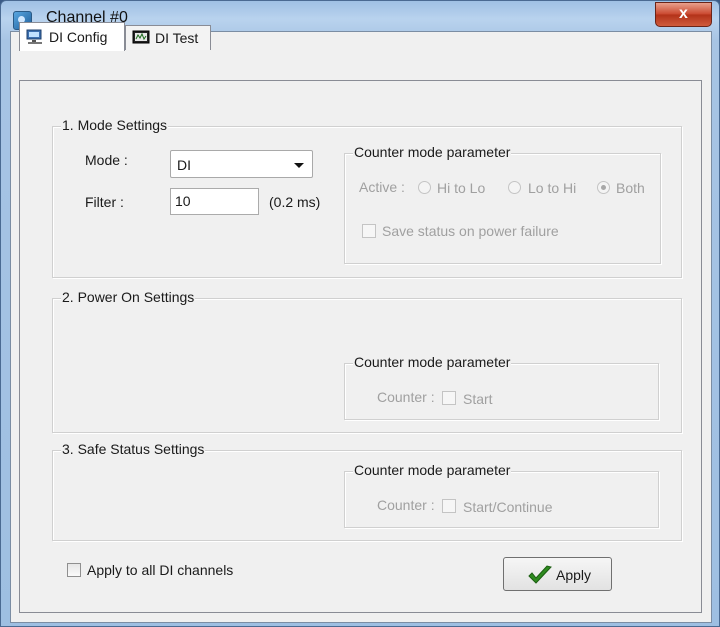 The image size is (720, 627). Describe the element at coordinates (184, 165) in the screenshot. I see `mode-select-value: DI` at that location.